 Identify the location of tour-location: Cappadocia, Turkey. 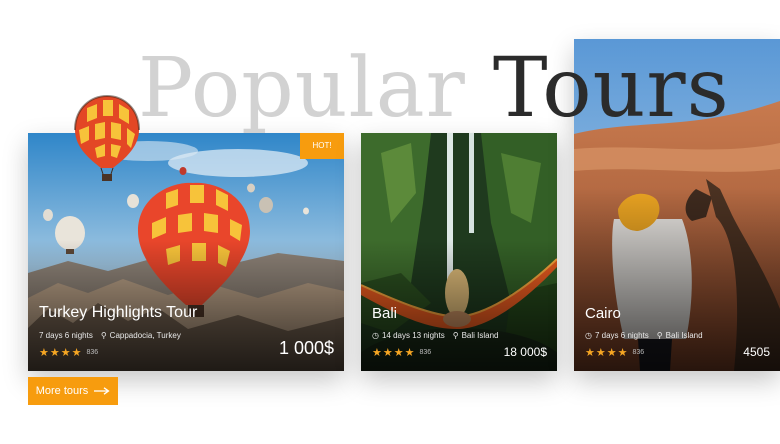
(145, 335).